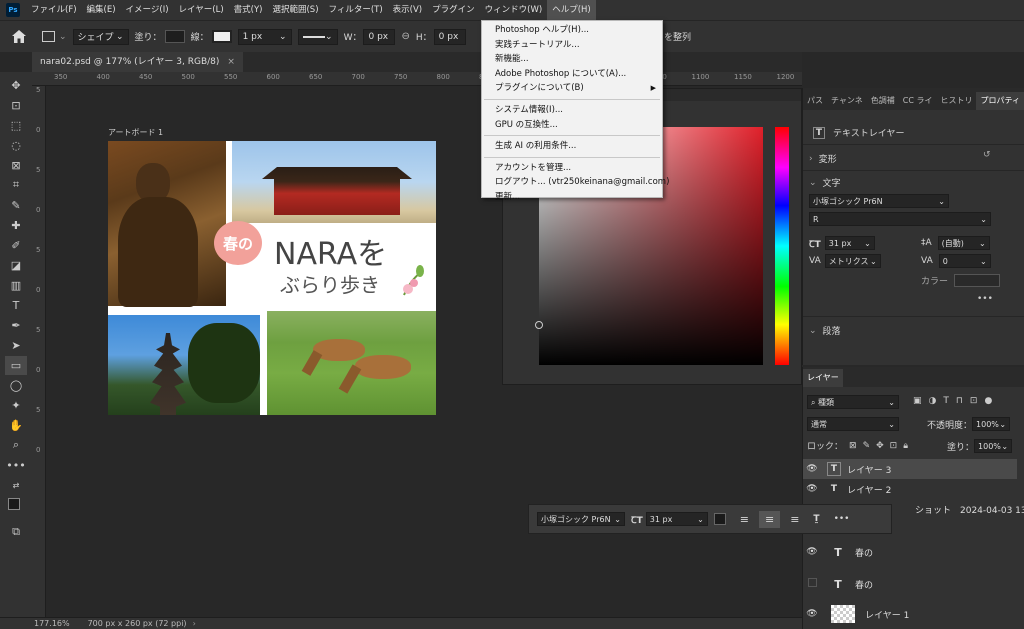  Describe the element at coordinates (867, 446) in the screenshot. I see `lock-pixels-icon: ✎` at that location.